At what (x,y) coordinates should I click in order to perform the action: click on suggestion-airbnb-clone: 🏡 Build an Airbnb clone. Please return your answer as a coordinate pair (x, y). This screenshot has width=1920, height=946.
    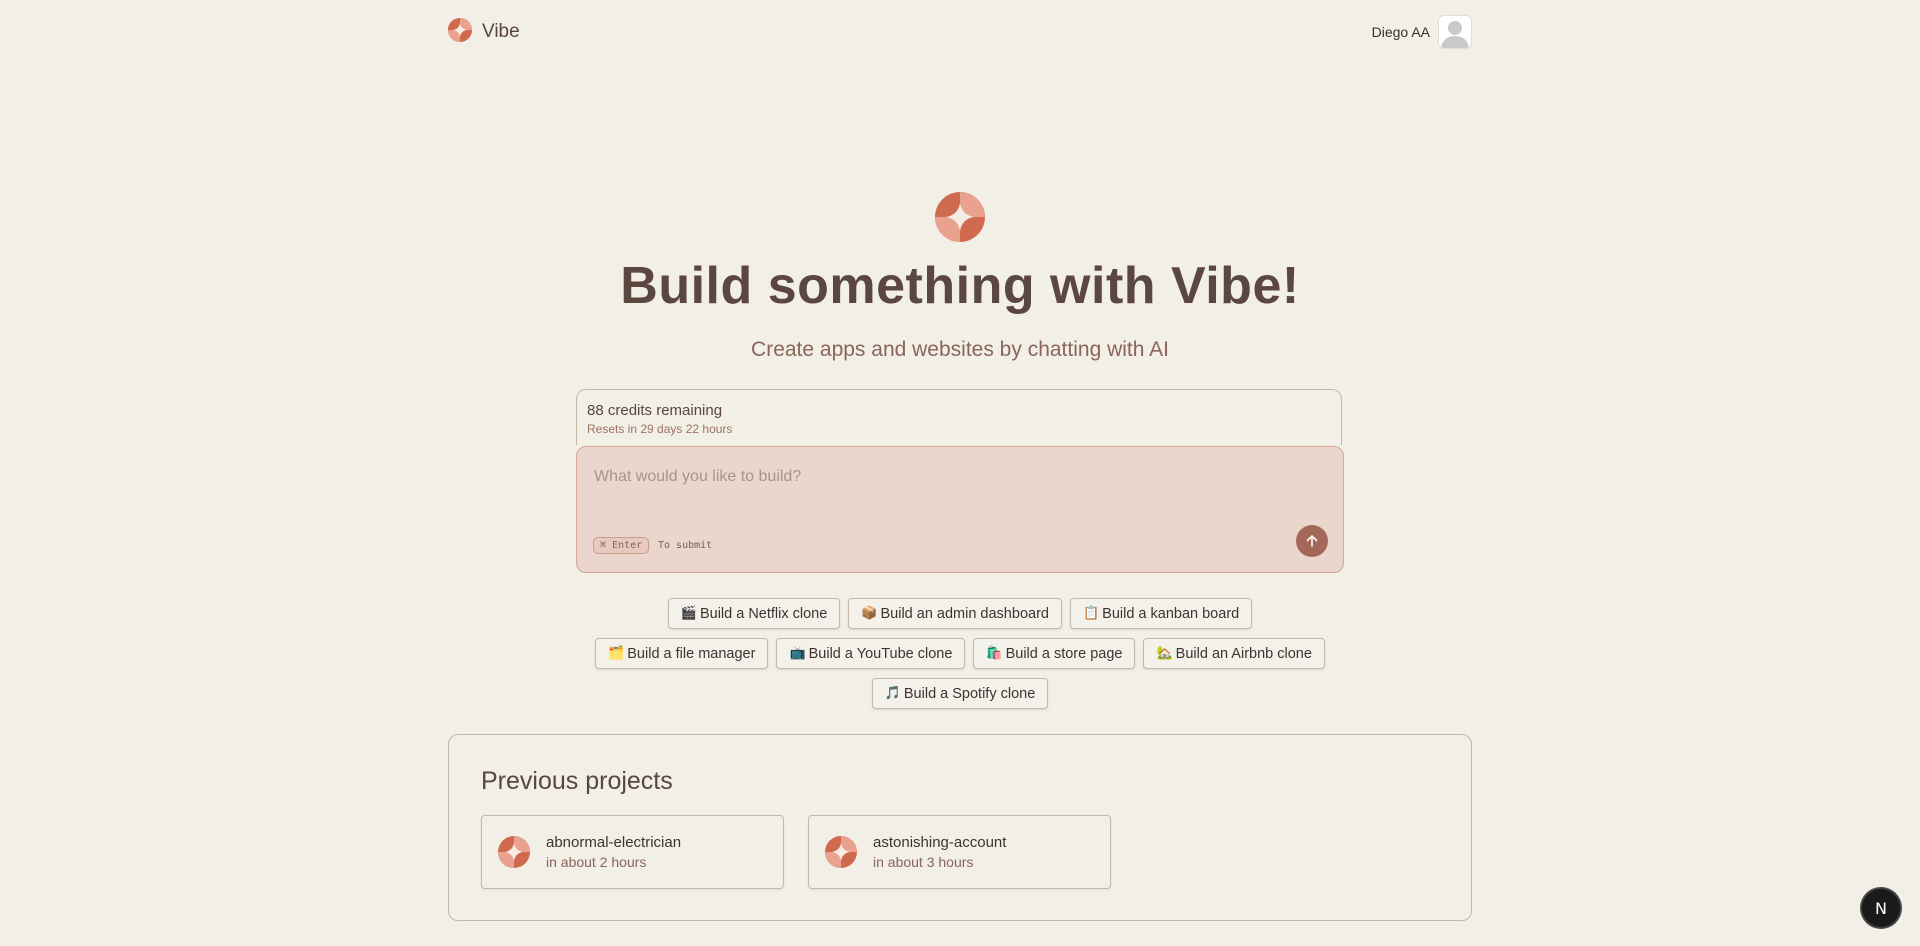
    Looking at the image, I should click on (1234, 653).